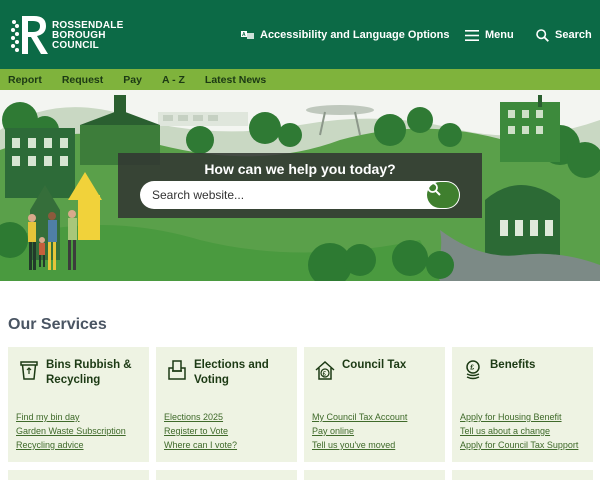  Describe the element at coordinates (29, 35) in the screenshot. I see `rossendale-r-logo-icon` at that location.